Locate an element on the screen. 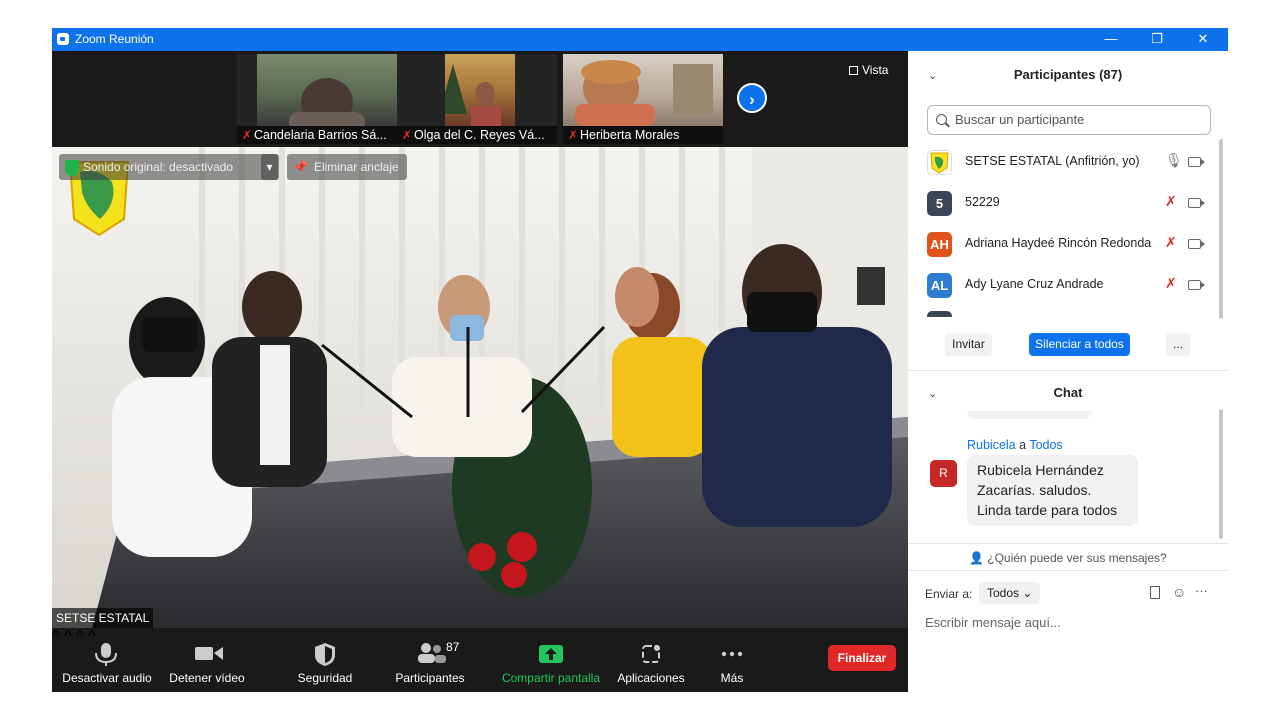 The height and width of the screenshot is (720, 1280). chat-title: Chat is located at coordinates (1068, 392).